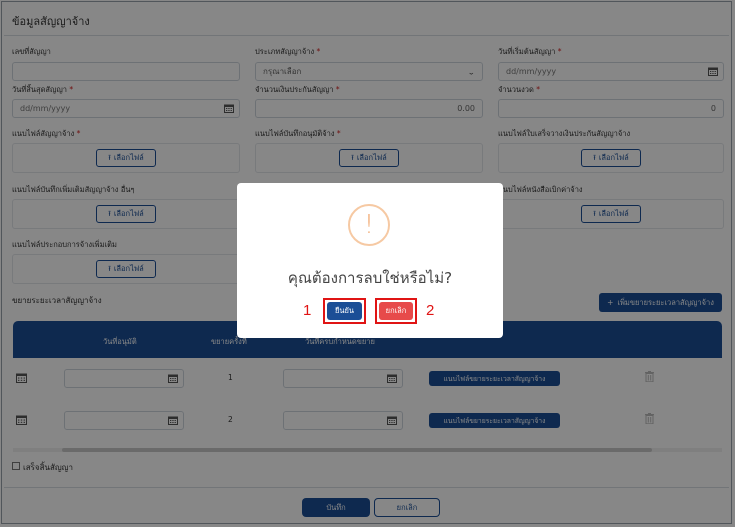 The height and width of the screenshot is (527, 735). Describe the element at coordinates (307, 310) in the screenshot. I see `annotation-label-1: 1` at that location.